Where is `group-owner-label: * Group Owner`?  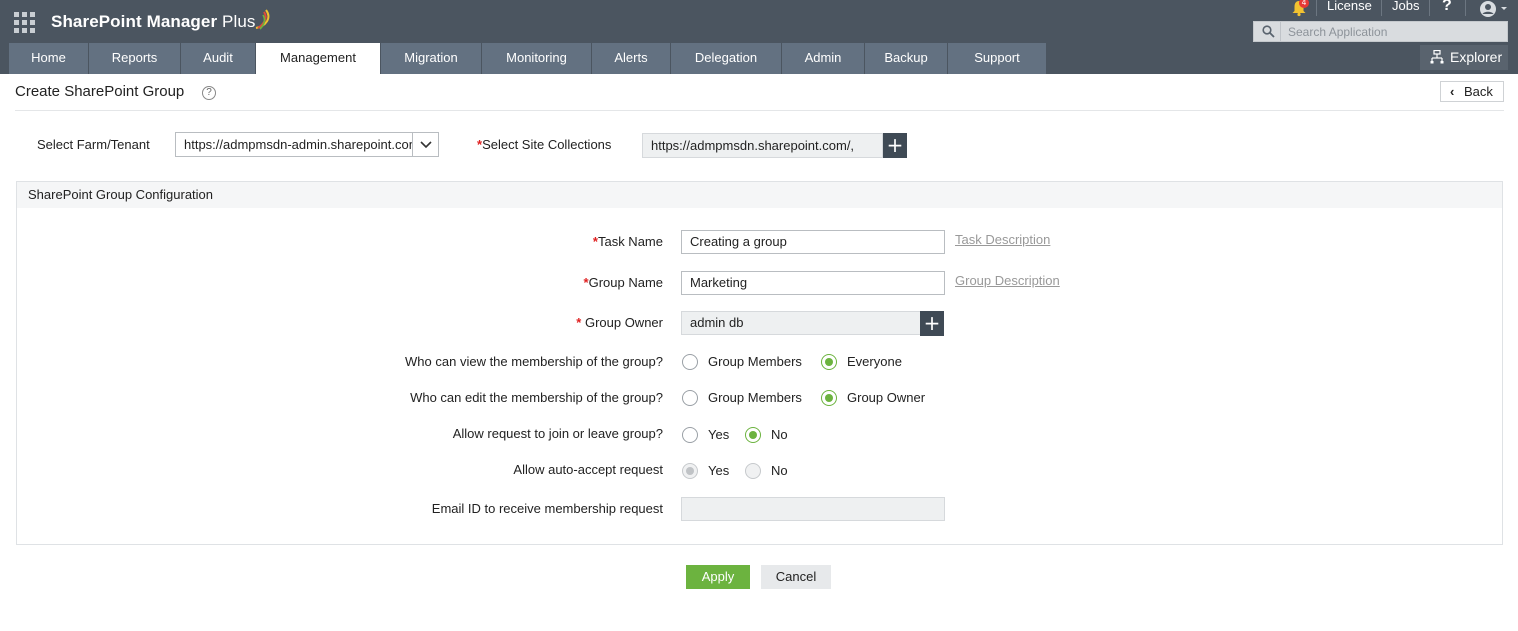
group-owner-label: * Group Owner is located at coordinates (619, 322).